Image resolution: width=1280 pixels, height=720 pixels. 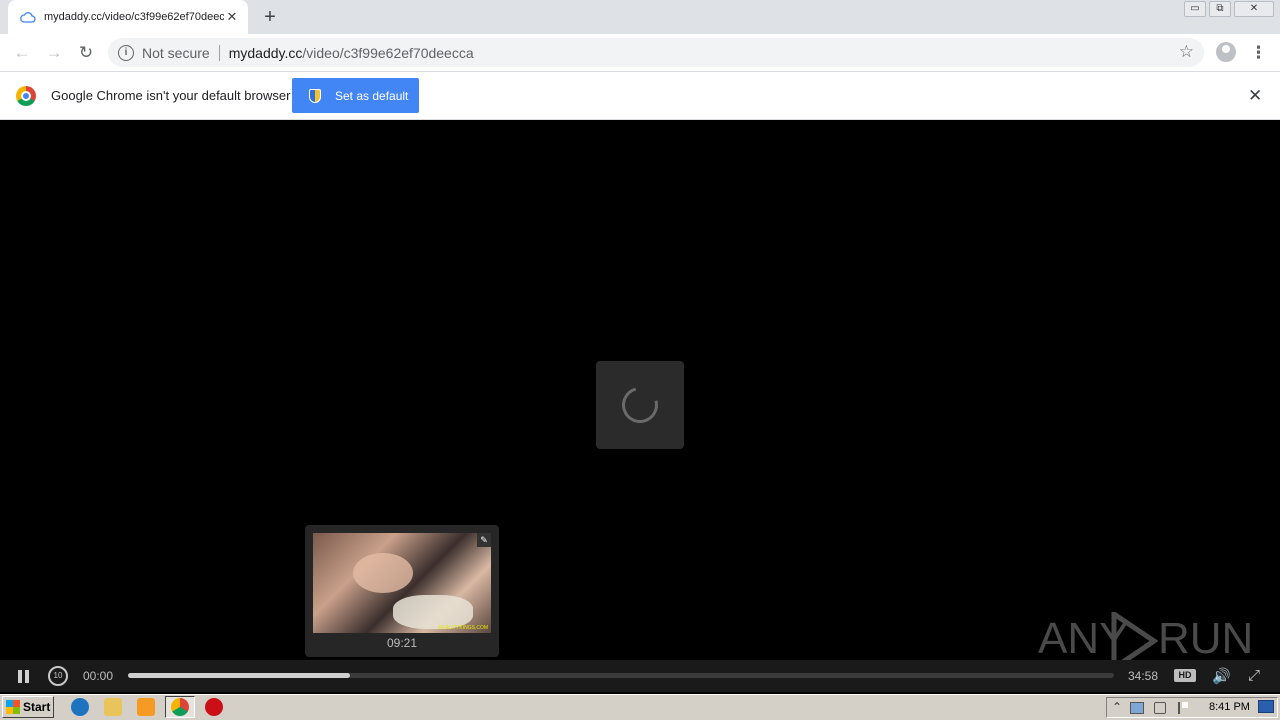 I want to click on info-icon: i, so click(x=126, y=52).